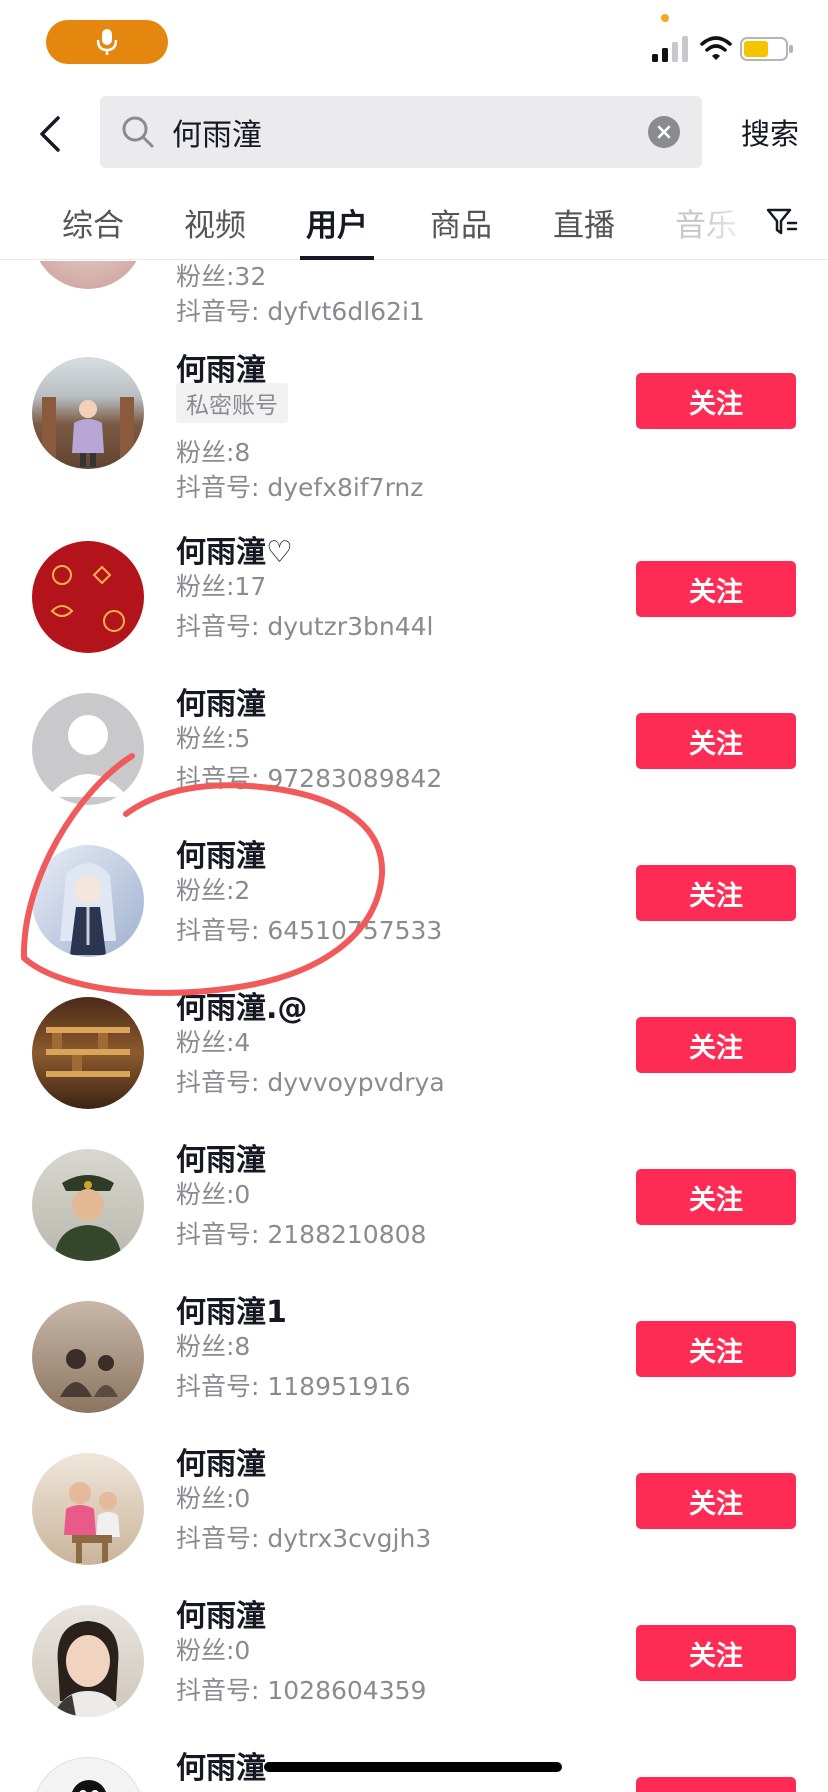 The width and height of the screenshot is (828, 1792). I want to click on default-avatar-icon, so click(88, 756).